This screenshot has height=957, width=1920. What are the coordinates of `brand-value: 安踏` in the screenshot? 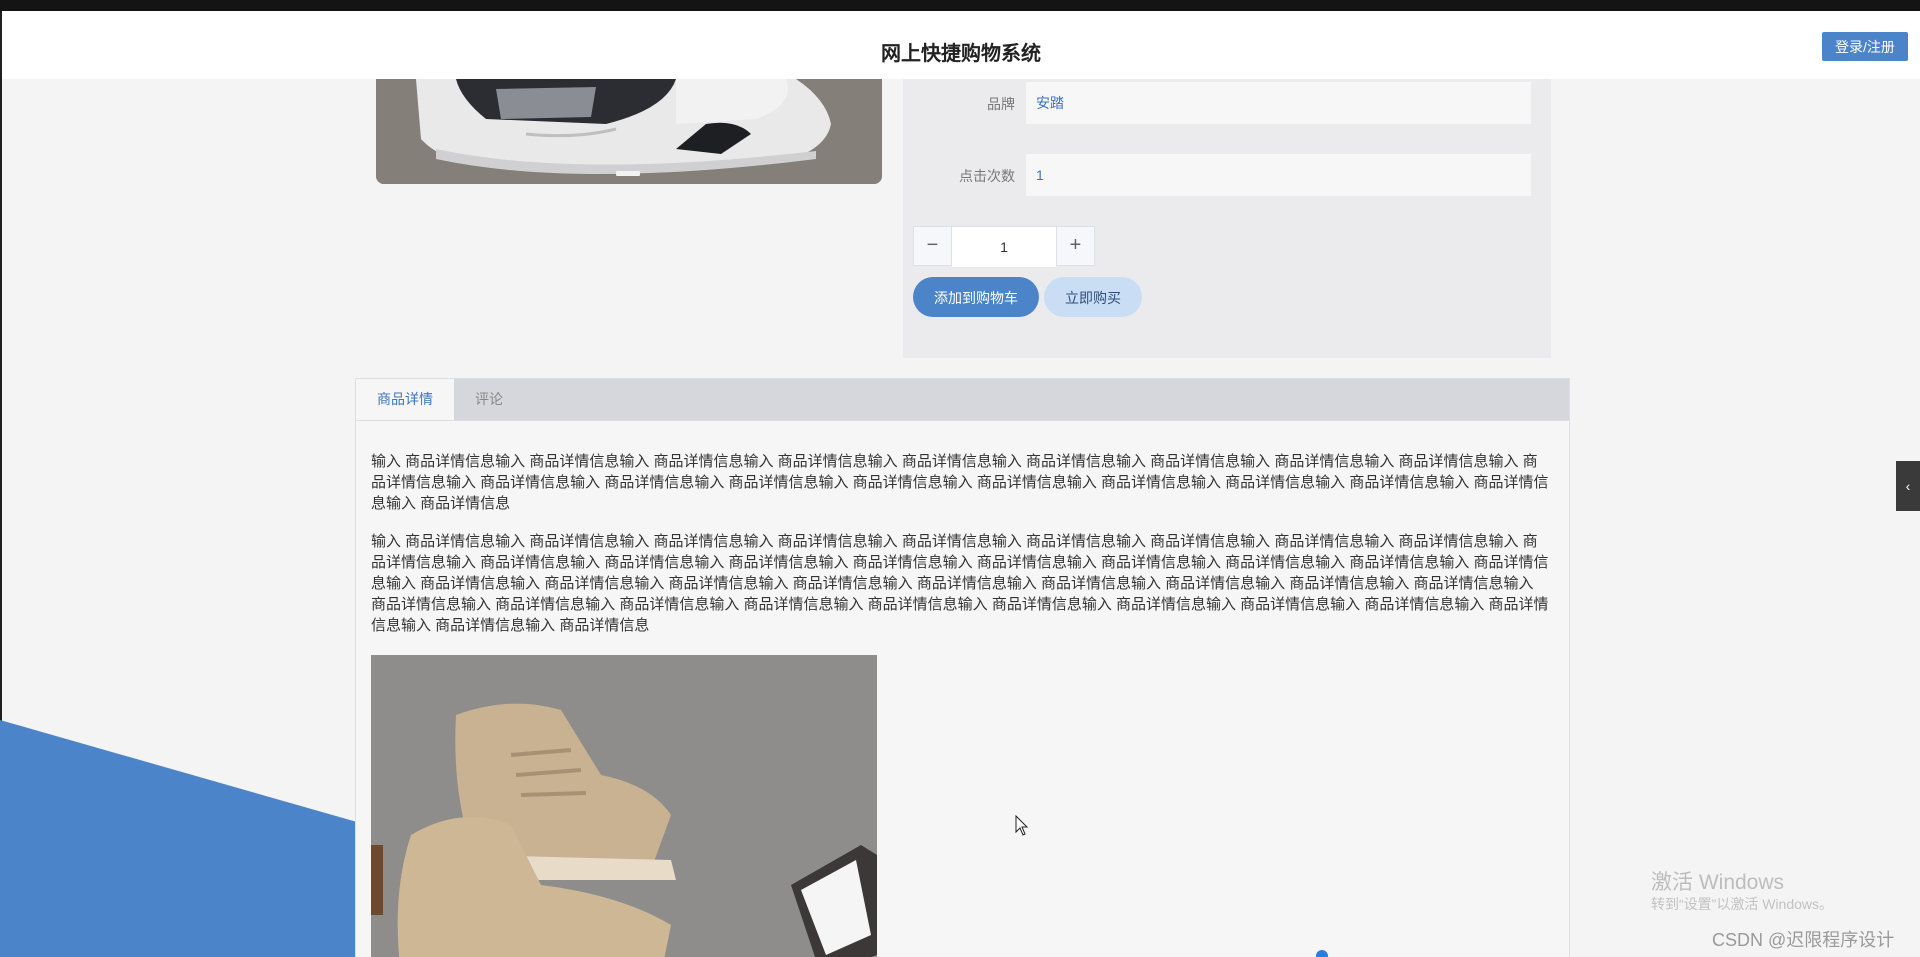 It's located at (1278, 103).